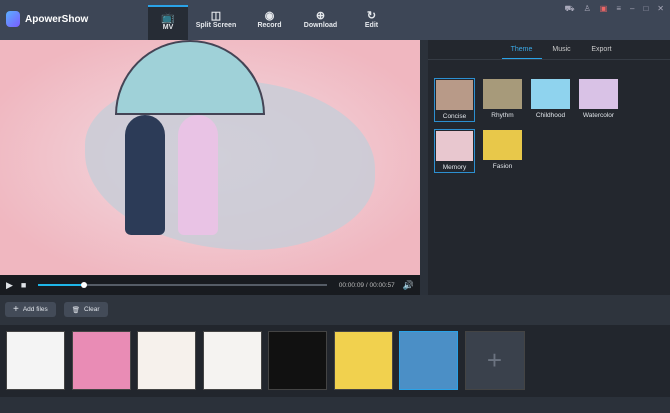  I want to click on panel-tabs: Theme Music Export, so click(549, 50).